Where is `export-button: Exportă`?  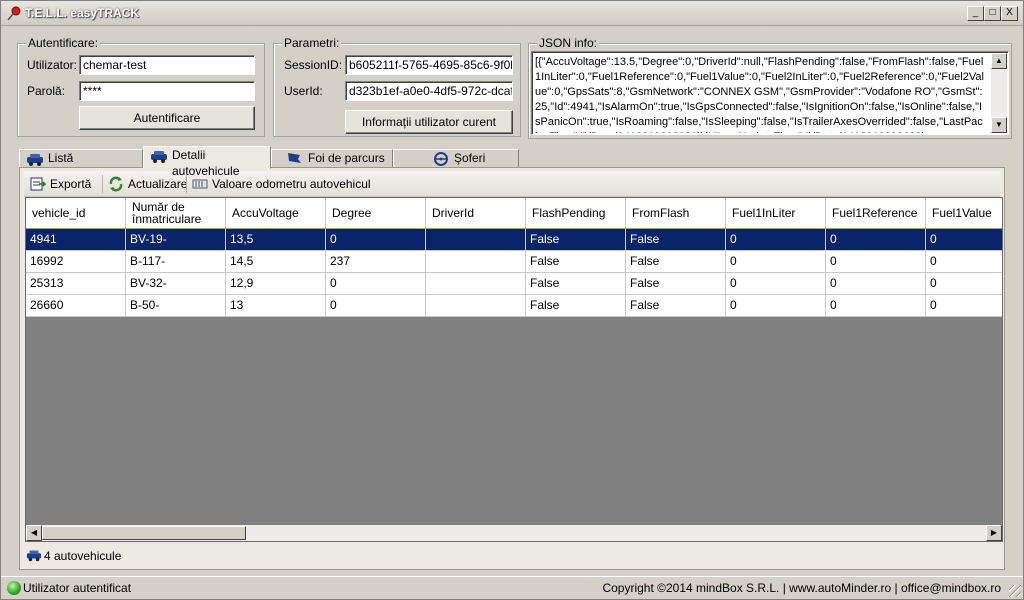
export-button: Exportă is located at coordinates (60, 184).